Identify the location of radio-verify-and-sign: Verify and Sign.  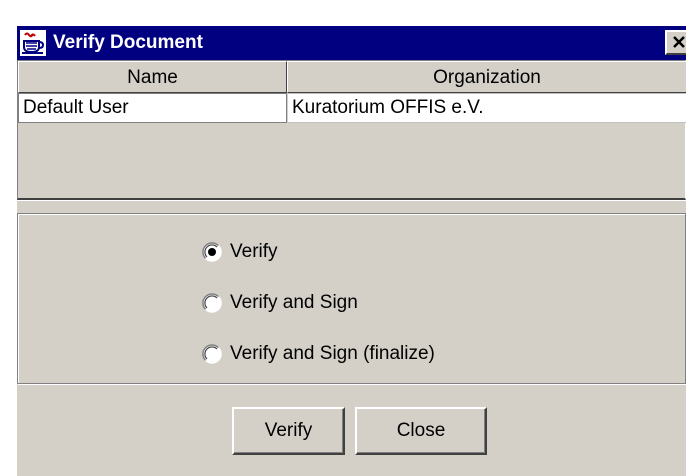
(280, 303).